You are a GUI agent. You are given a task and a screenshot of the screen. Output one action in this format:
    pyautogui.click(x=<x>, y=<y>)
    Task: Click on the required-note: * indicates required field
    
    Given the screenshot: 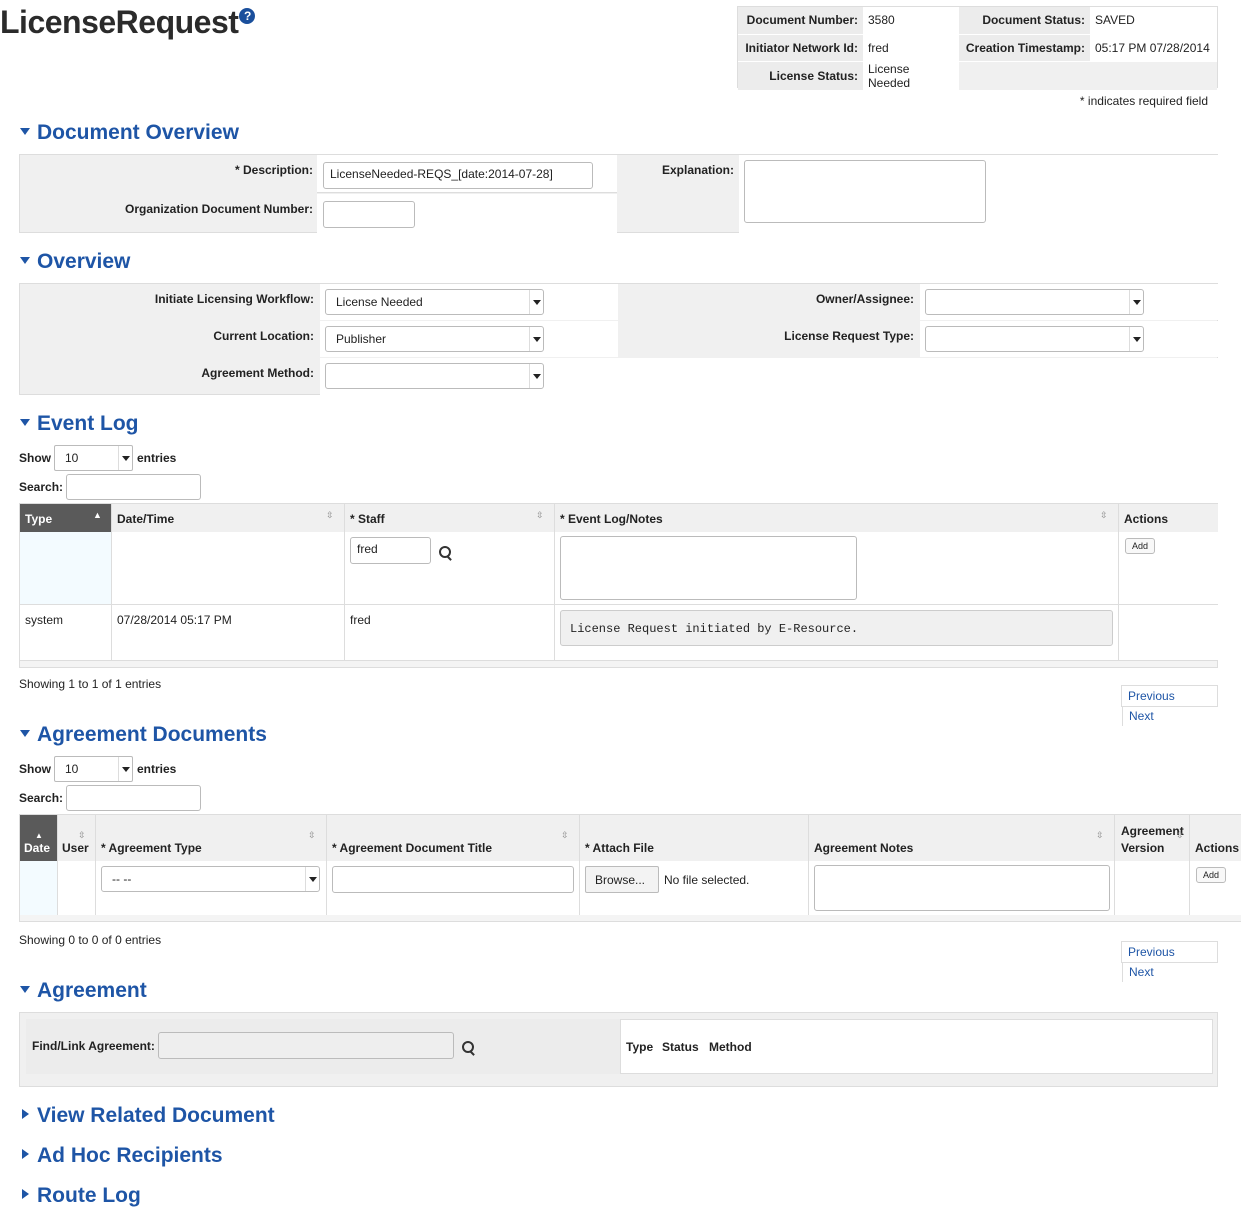 What is the action you would take?
    pyautogui.click(x=1143, y=101)
    